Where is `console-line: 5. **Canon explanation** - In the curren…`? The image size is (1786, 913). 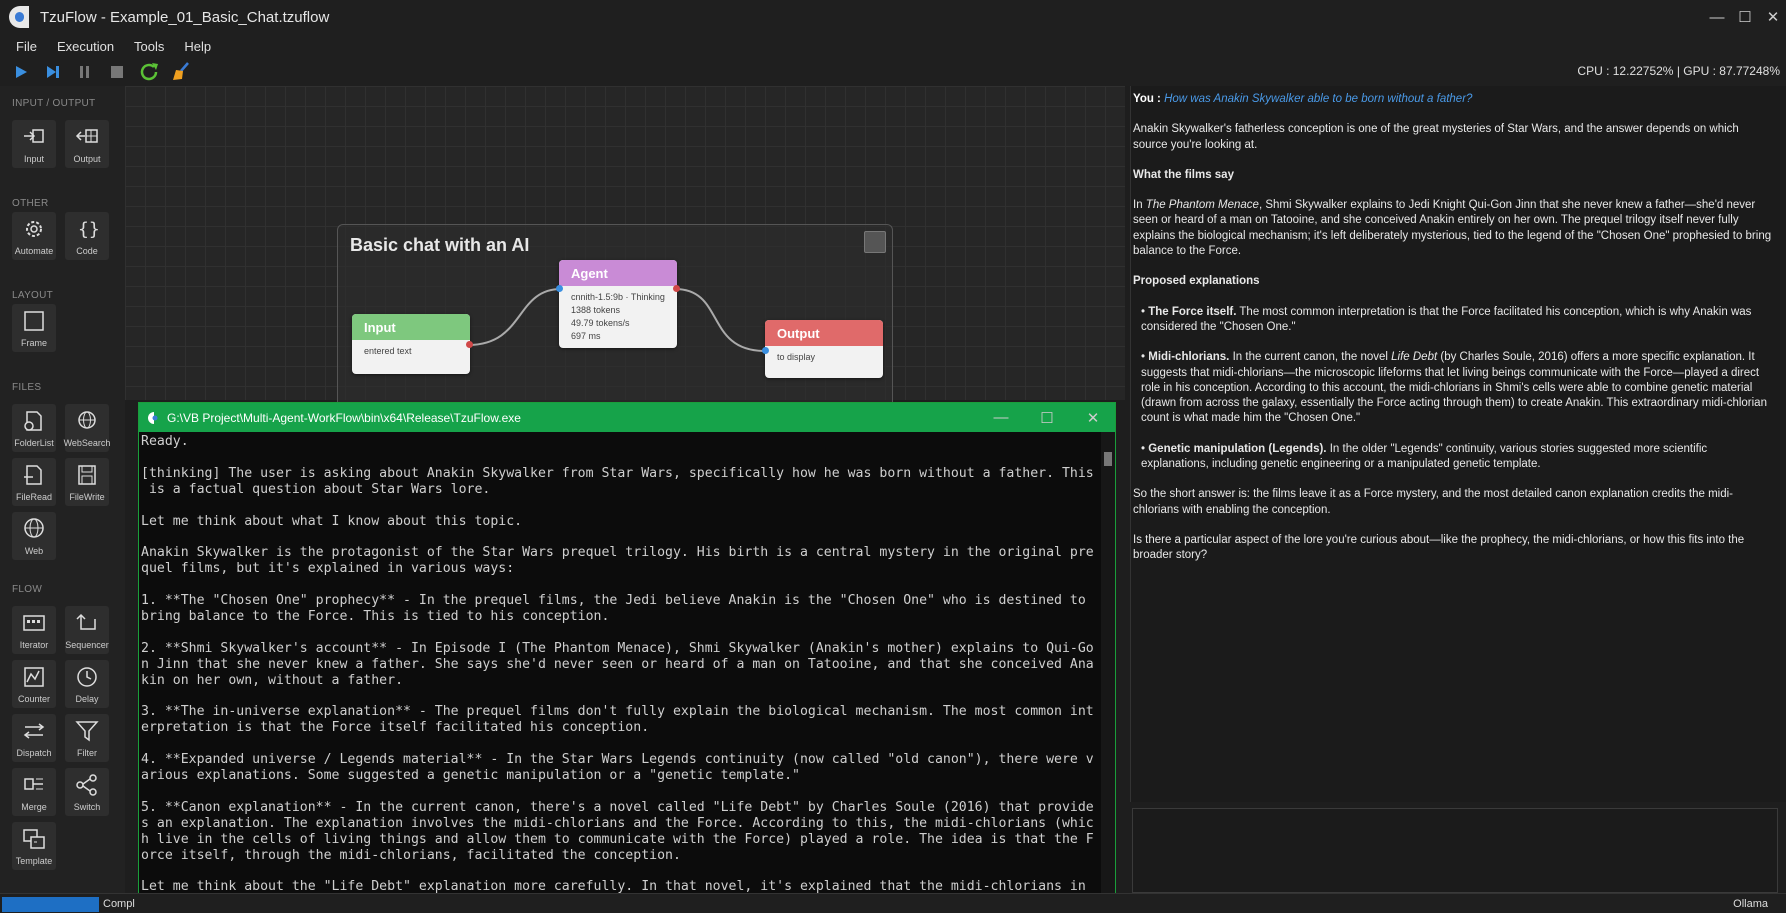 console-line: 5. **Canon explanation** - In the curren… is located at coordinates (617, 807).